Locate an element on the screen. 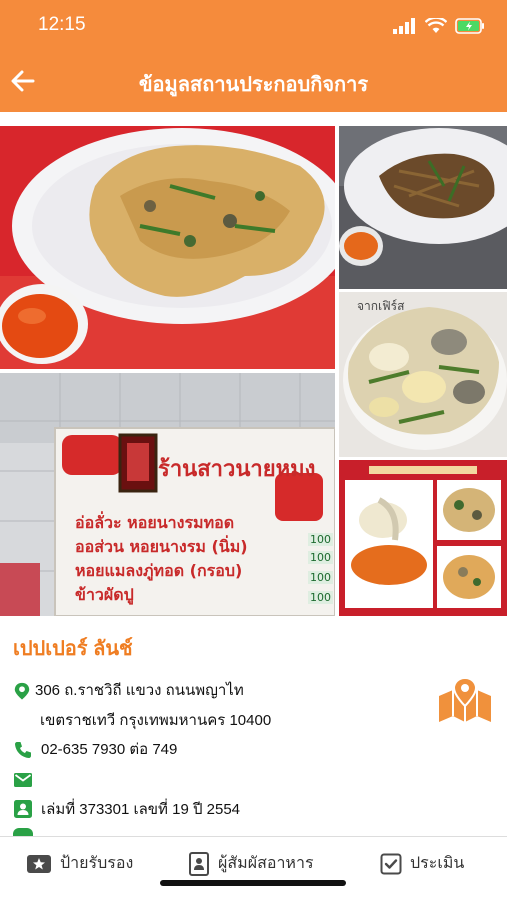 The image size is (507, 901). partial-row-icon is located at coordinates (23, 832).